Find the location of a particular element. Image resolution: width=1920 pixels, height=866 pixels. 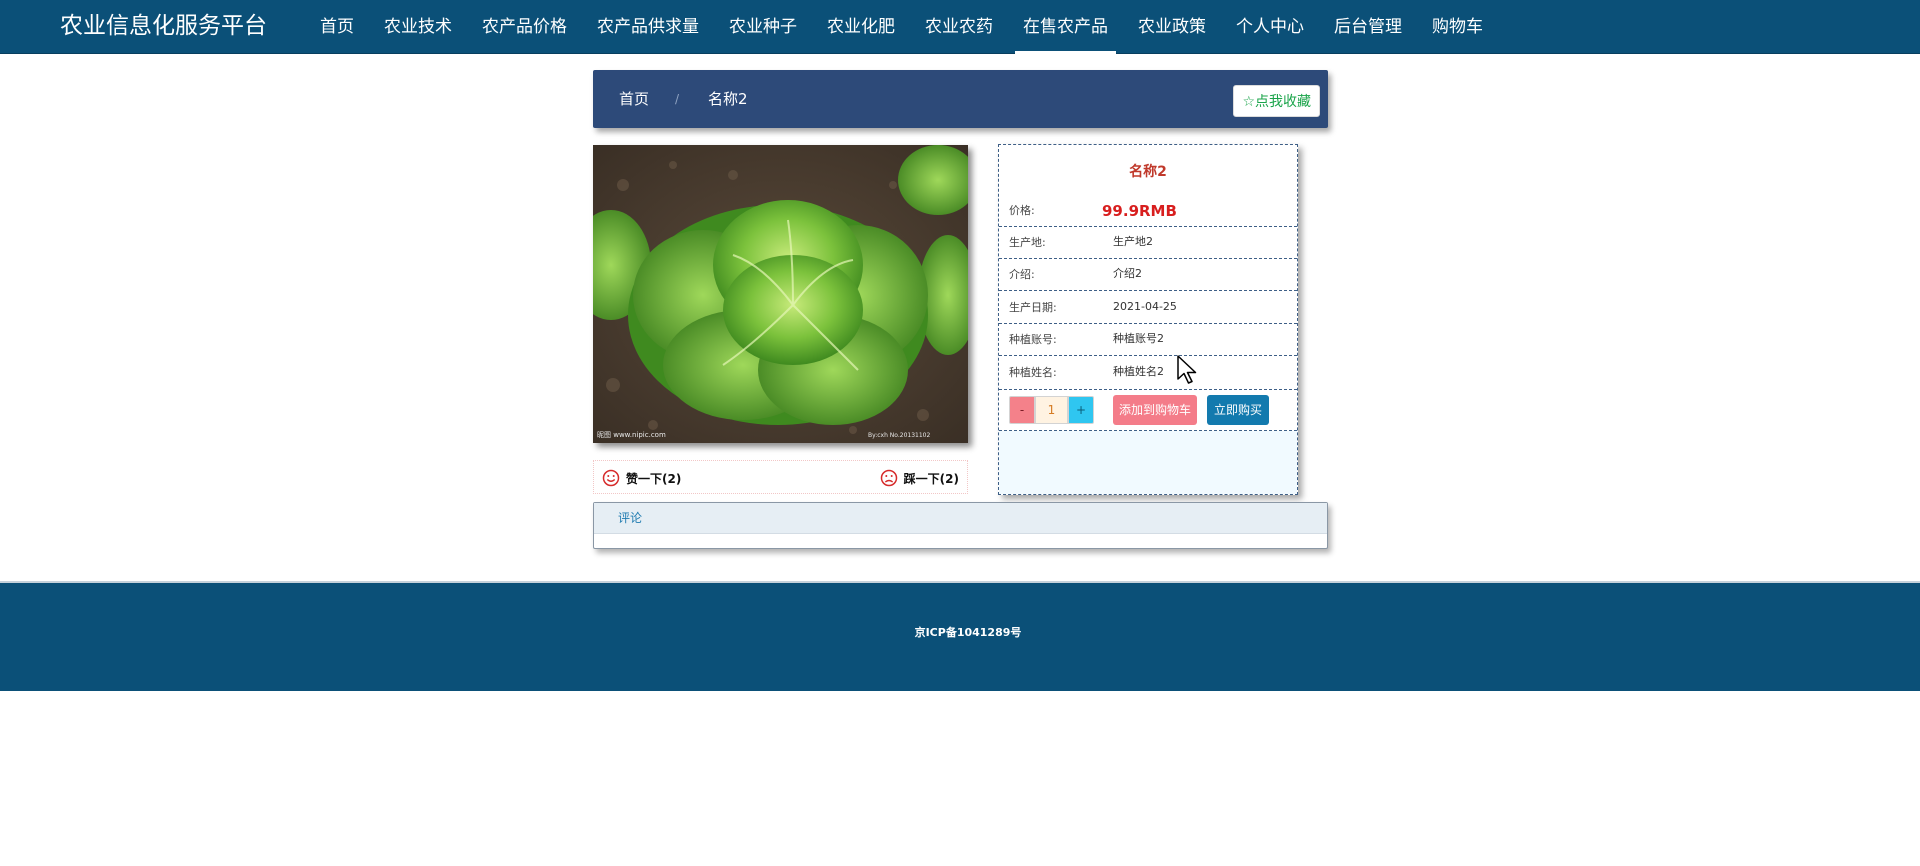

grower-name-value: 种植姓名2 is located at coordinates (1138, 371).